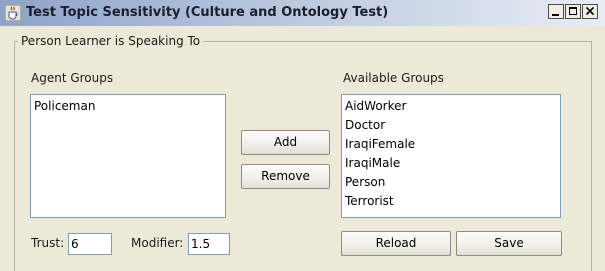  I want to click on list-item: IraqiMale, so click(451, 163).